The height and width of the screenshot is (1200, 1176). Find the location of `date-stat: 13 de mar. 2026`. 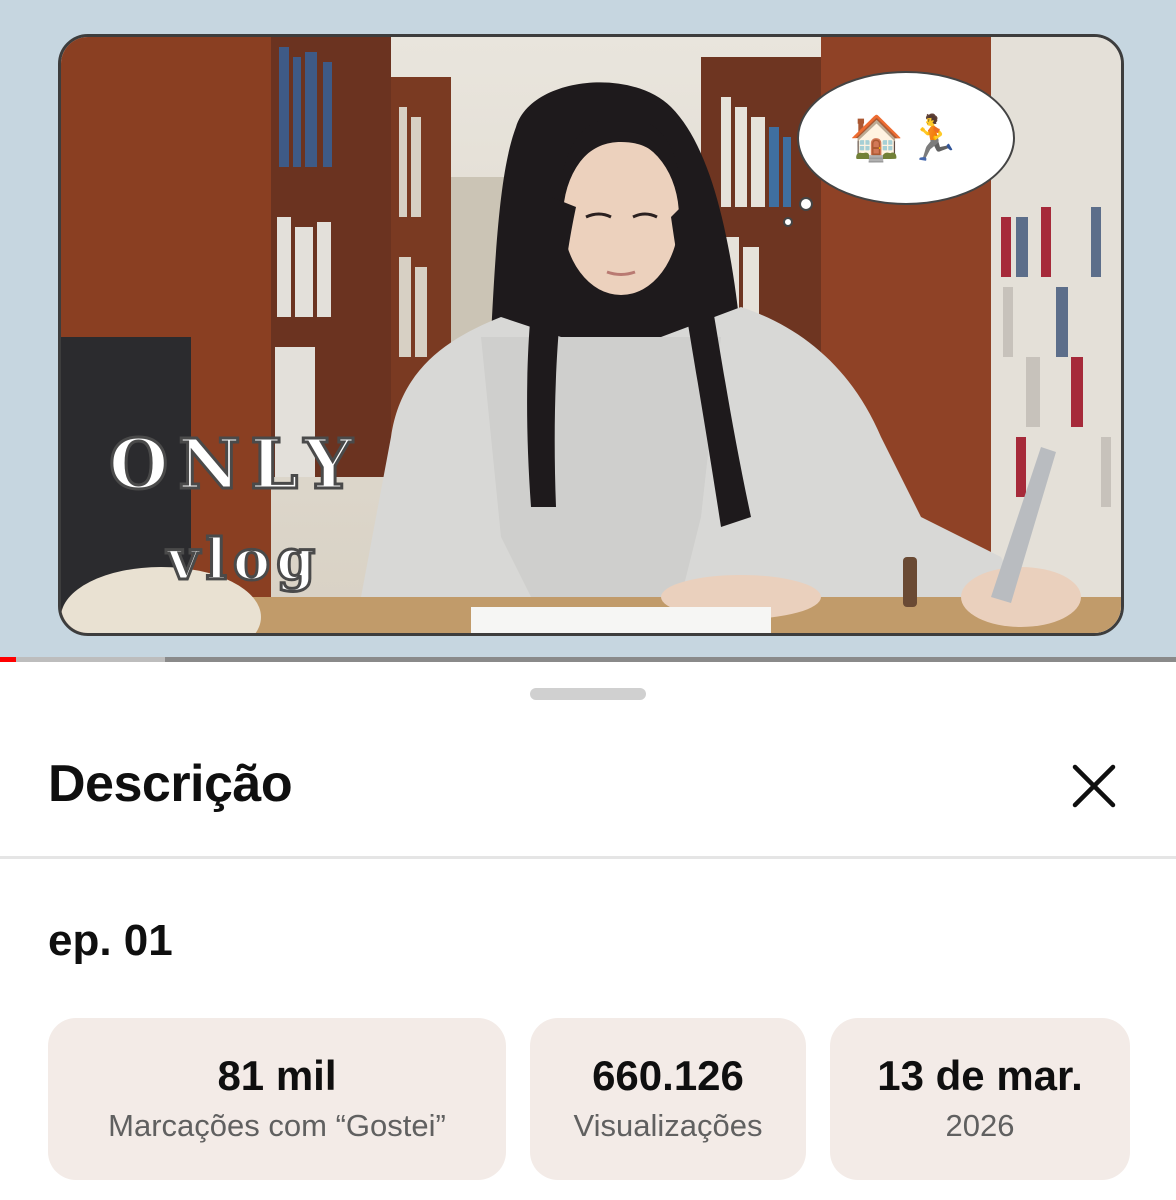

date-stat: 13 de mar. 2026 is located at coordinates (980, 1099).